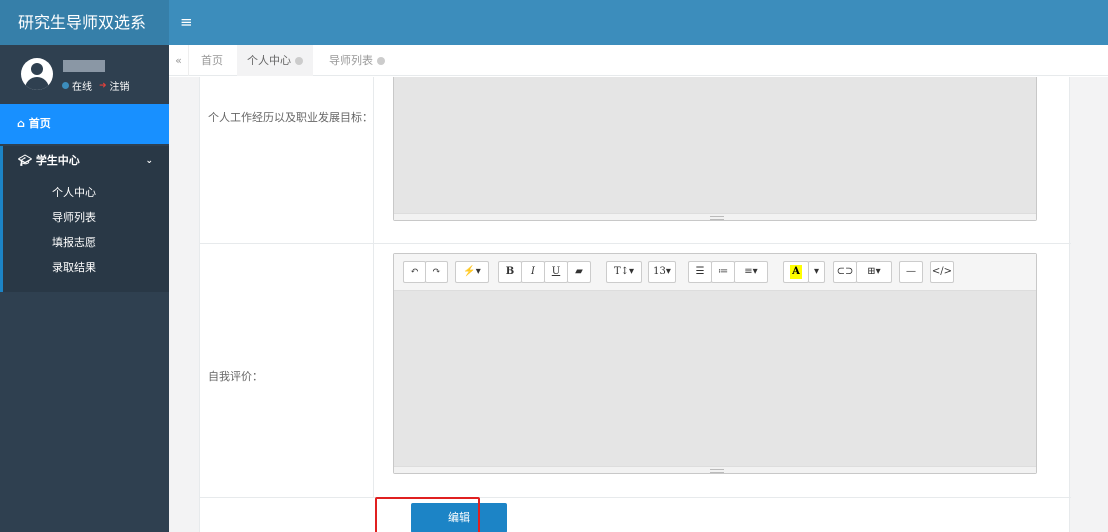  What do you see at coordinates (290, 117) in the screenshot?
I see `experience-label: 个人工作经历以及职业发展目标：` at bounding box center [290, 117].